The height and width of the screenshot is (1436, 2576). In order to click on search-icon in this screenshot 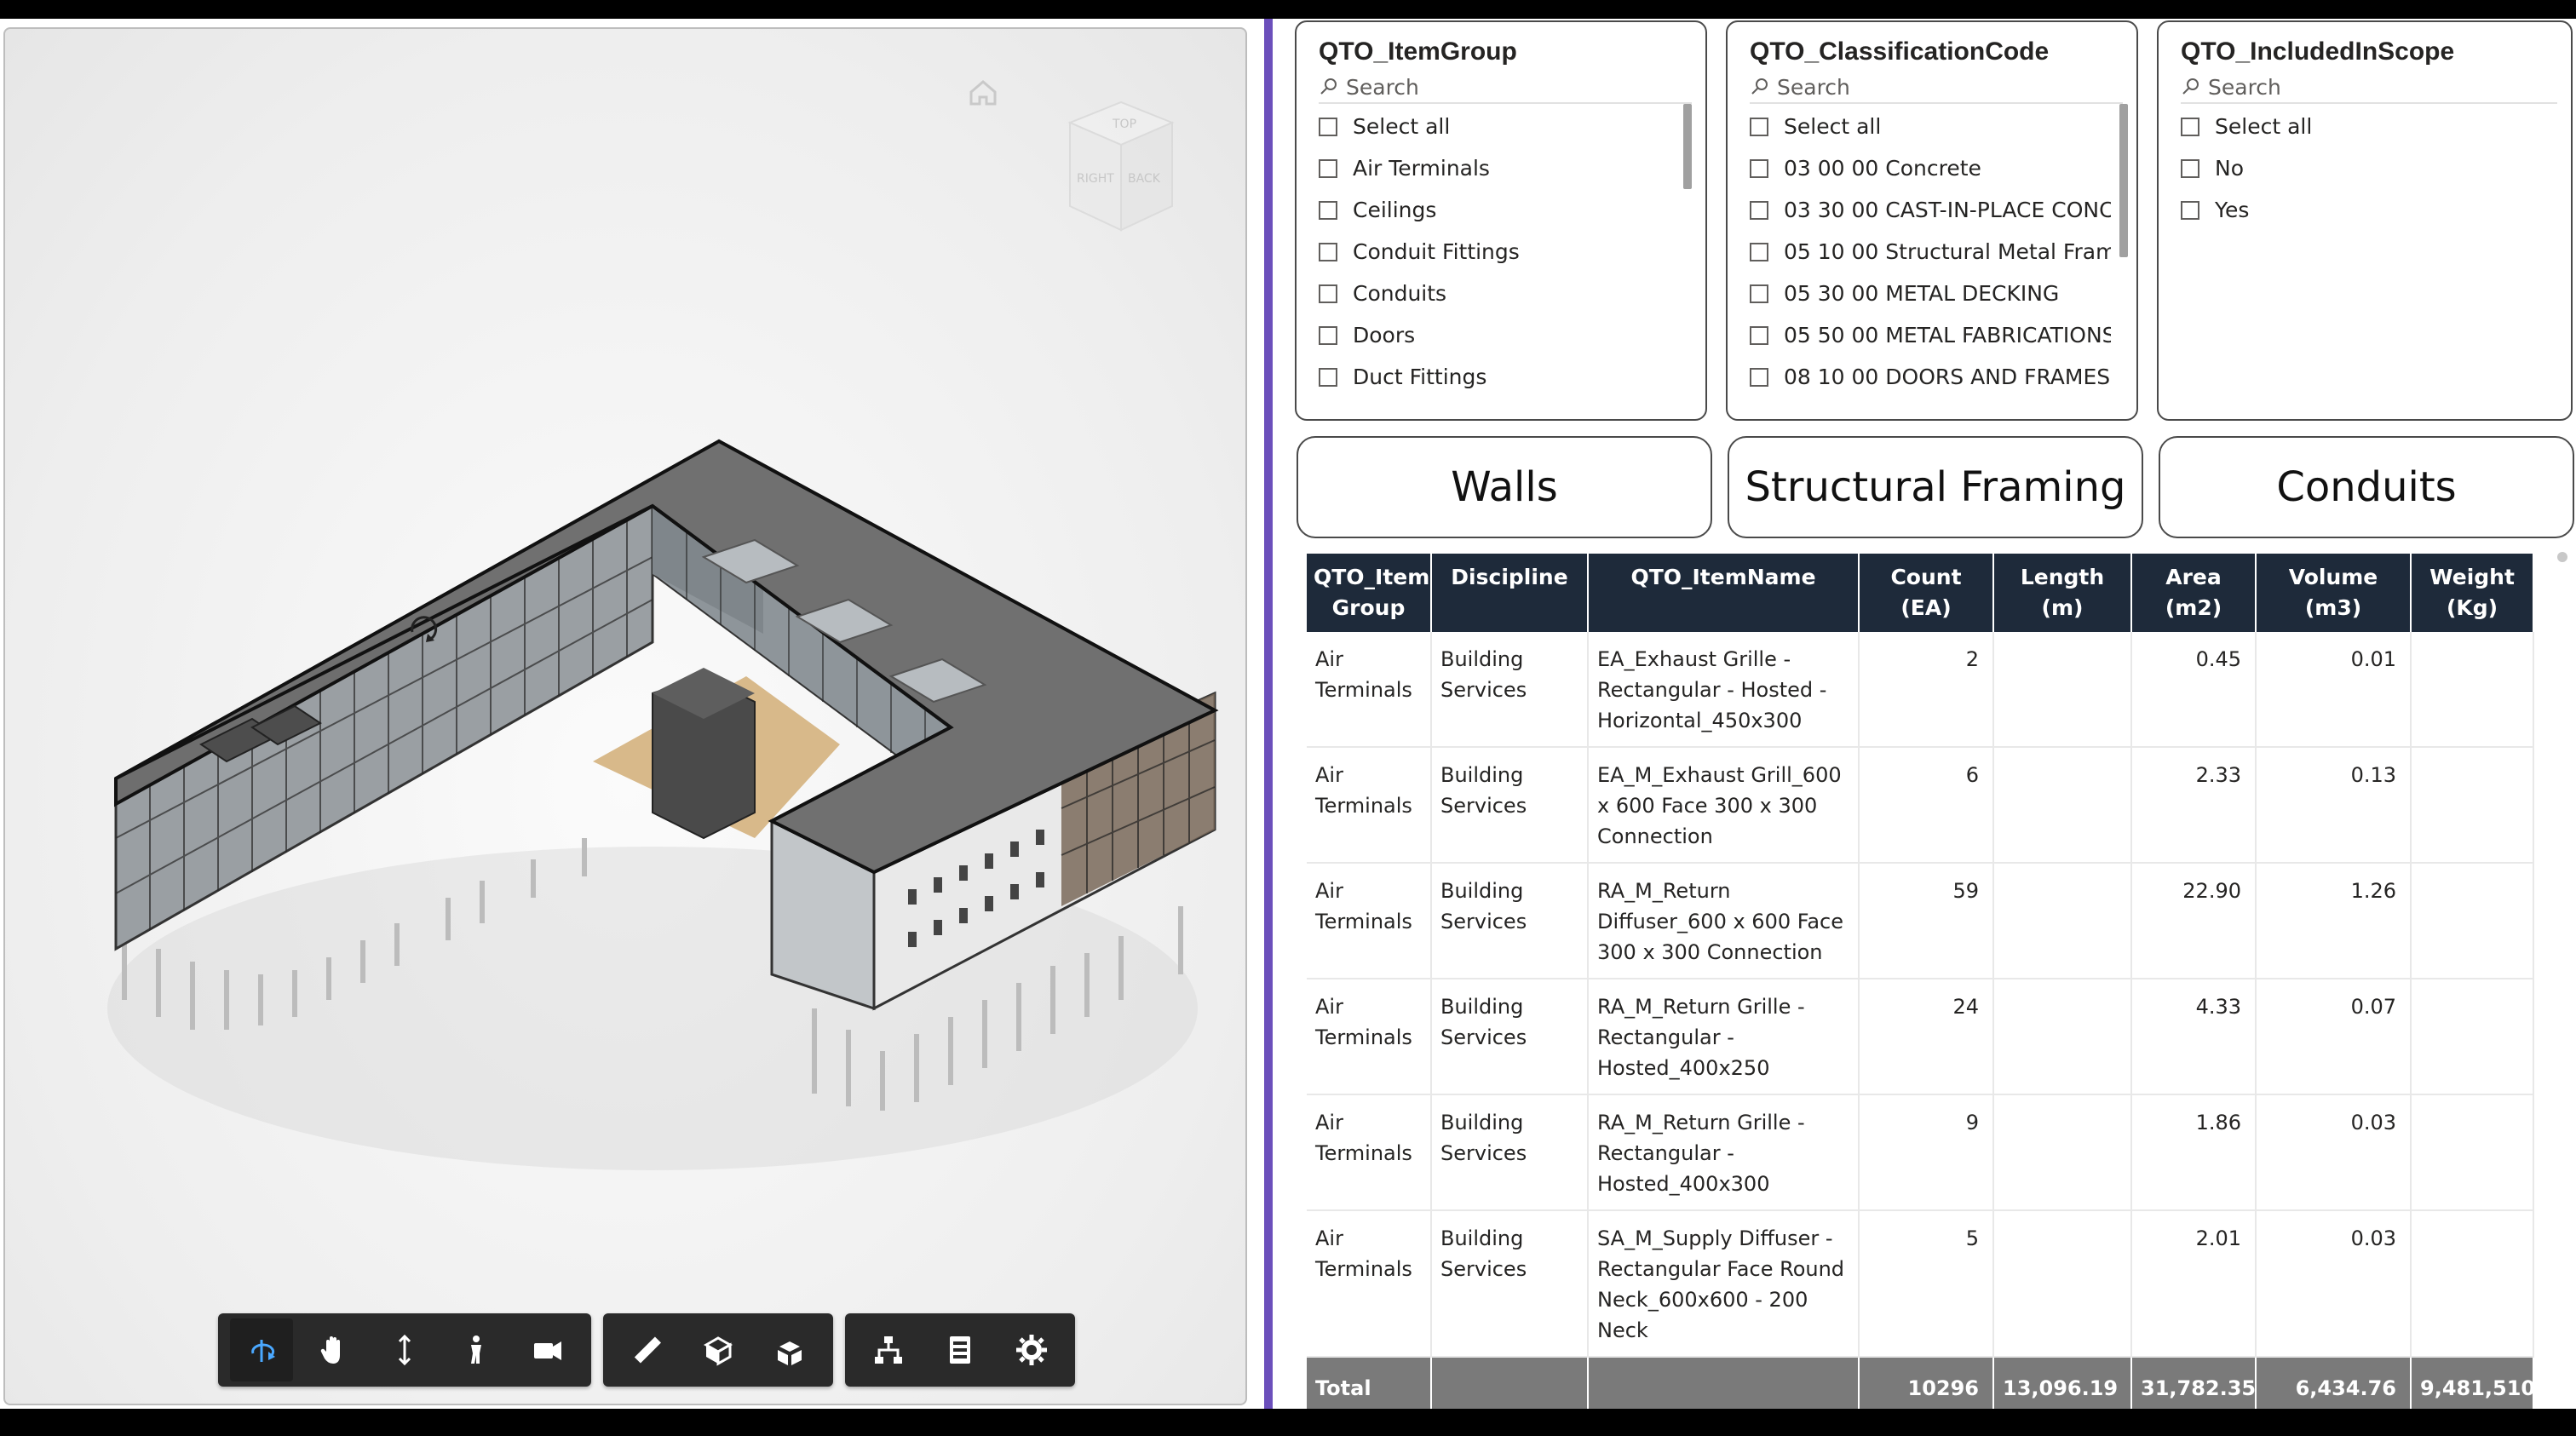, I will do `click(1759, 86)`.